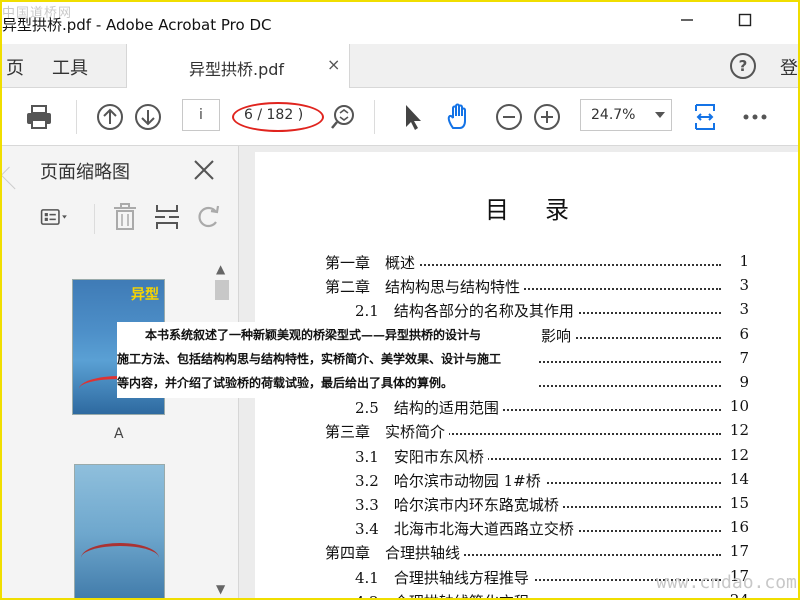  What do you see at coordinates (744, 382) in the screenshot?
I see `toc-entry-page: 9` at bounding box center [744, 382].